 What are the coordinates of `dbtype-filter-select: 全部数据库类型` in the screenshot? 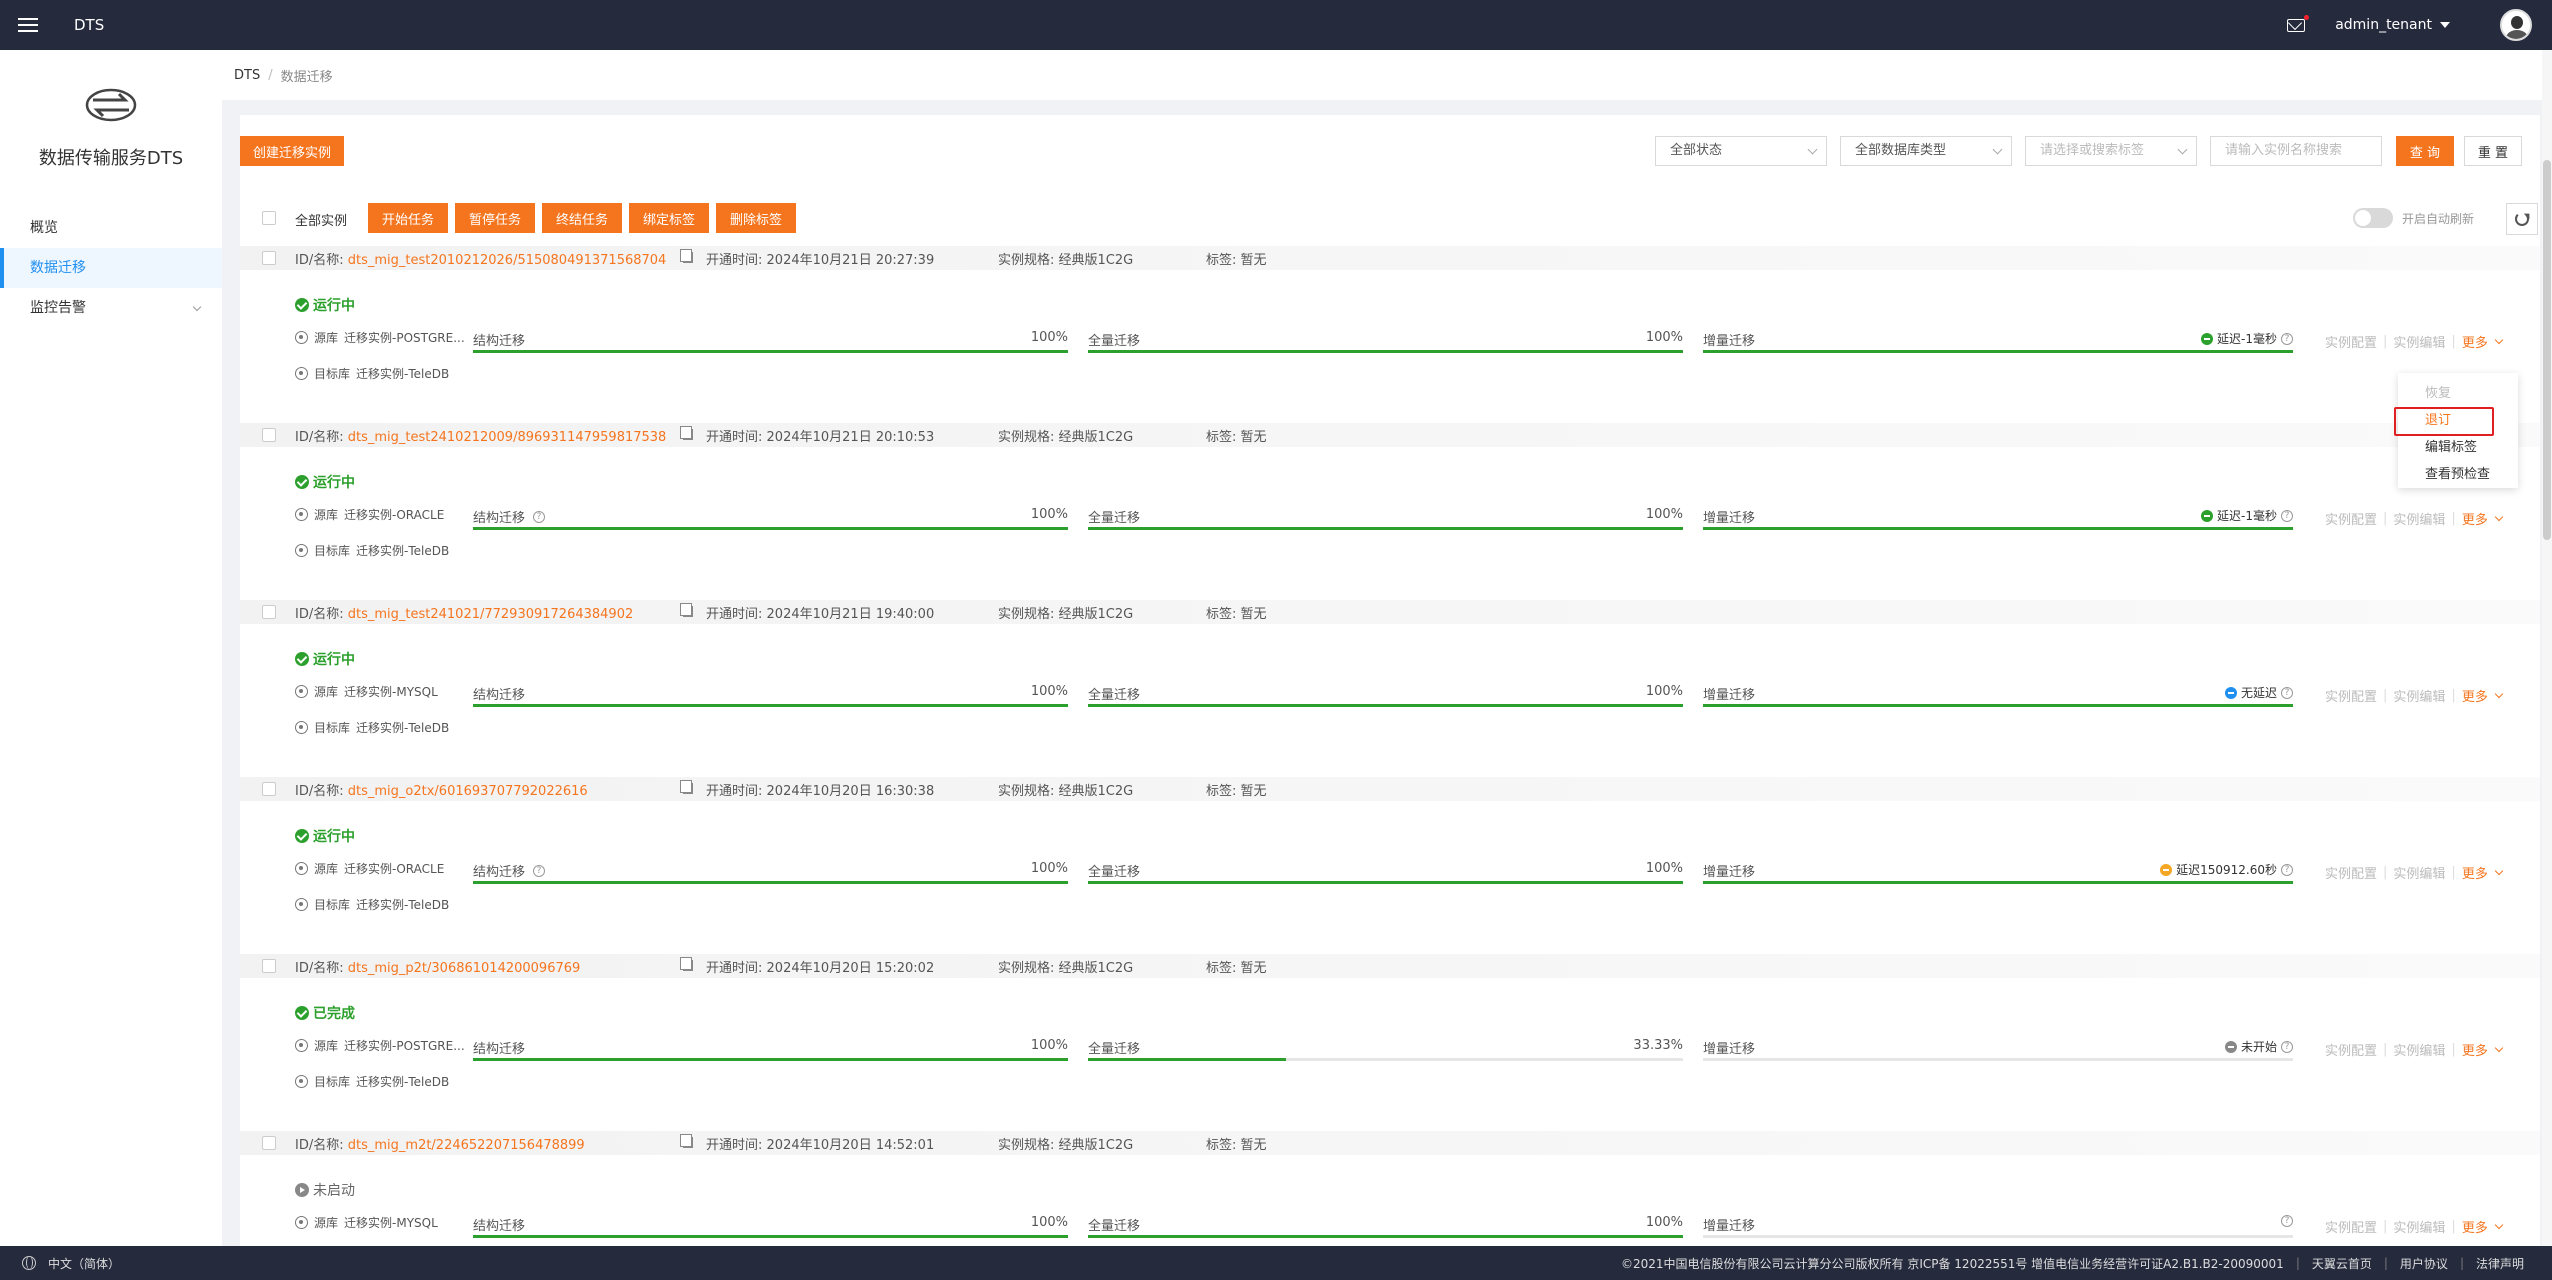 It's located at (1926, 151).